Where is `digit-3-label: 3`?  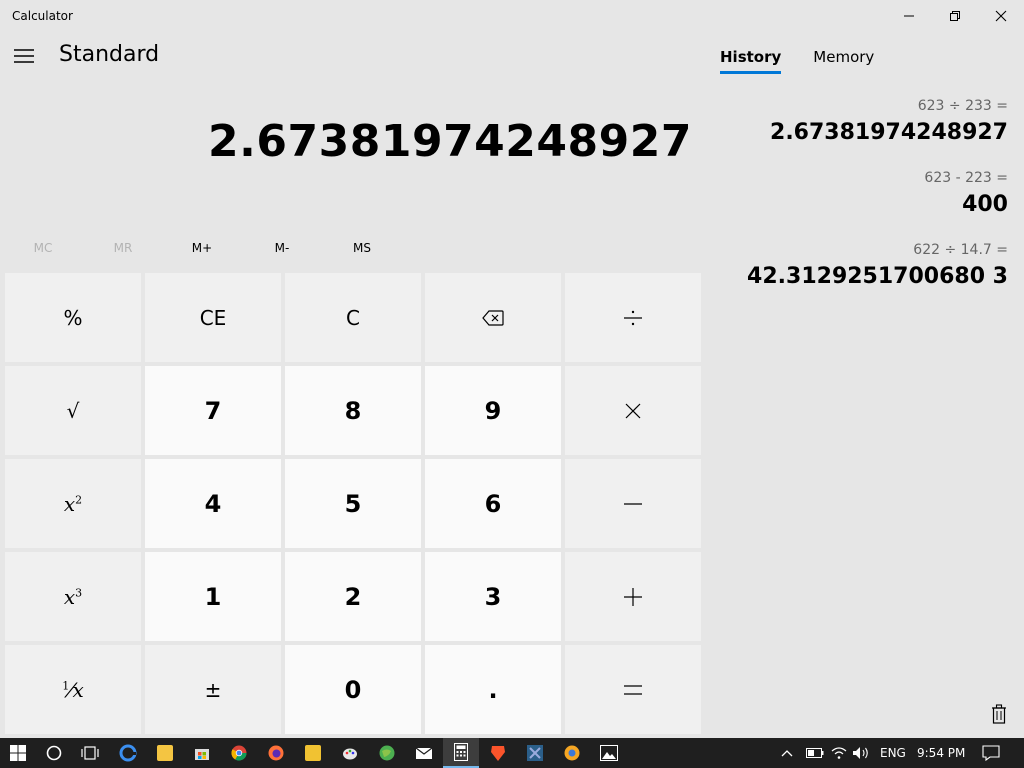 digit-3-label: 3 is located at coordinates (493, 596).